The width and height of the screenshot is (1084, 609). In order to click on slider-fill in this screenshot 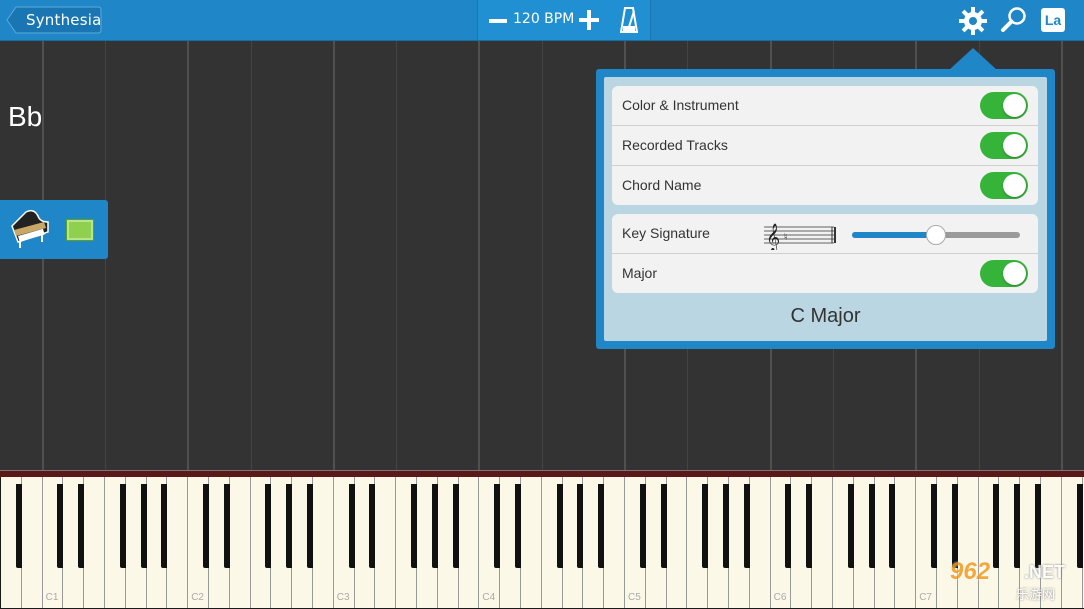, I will do `click(894, 235)`.